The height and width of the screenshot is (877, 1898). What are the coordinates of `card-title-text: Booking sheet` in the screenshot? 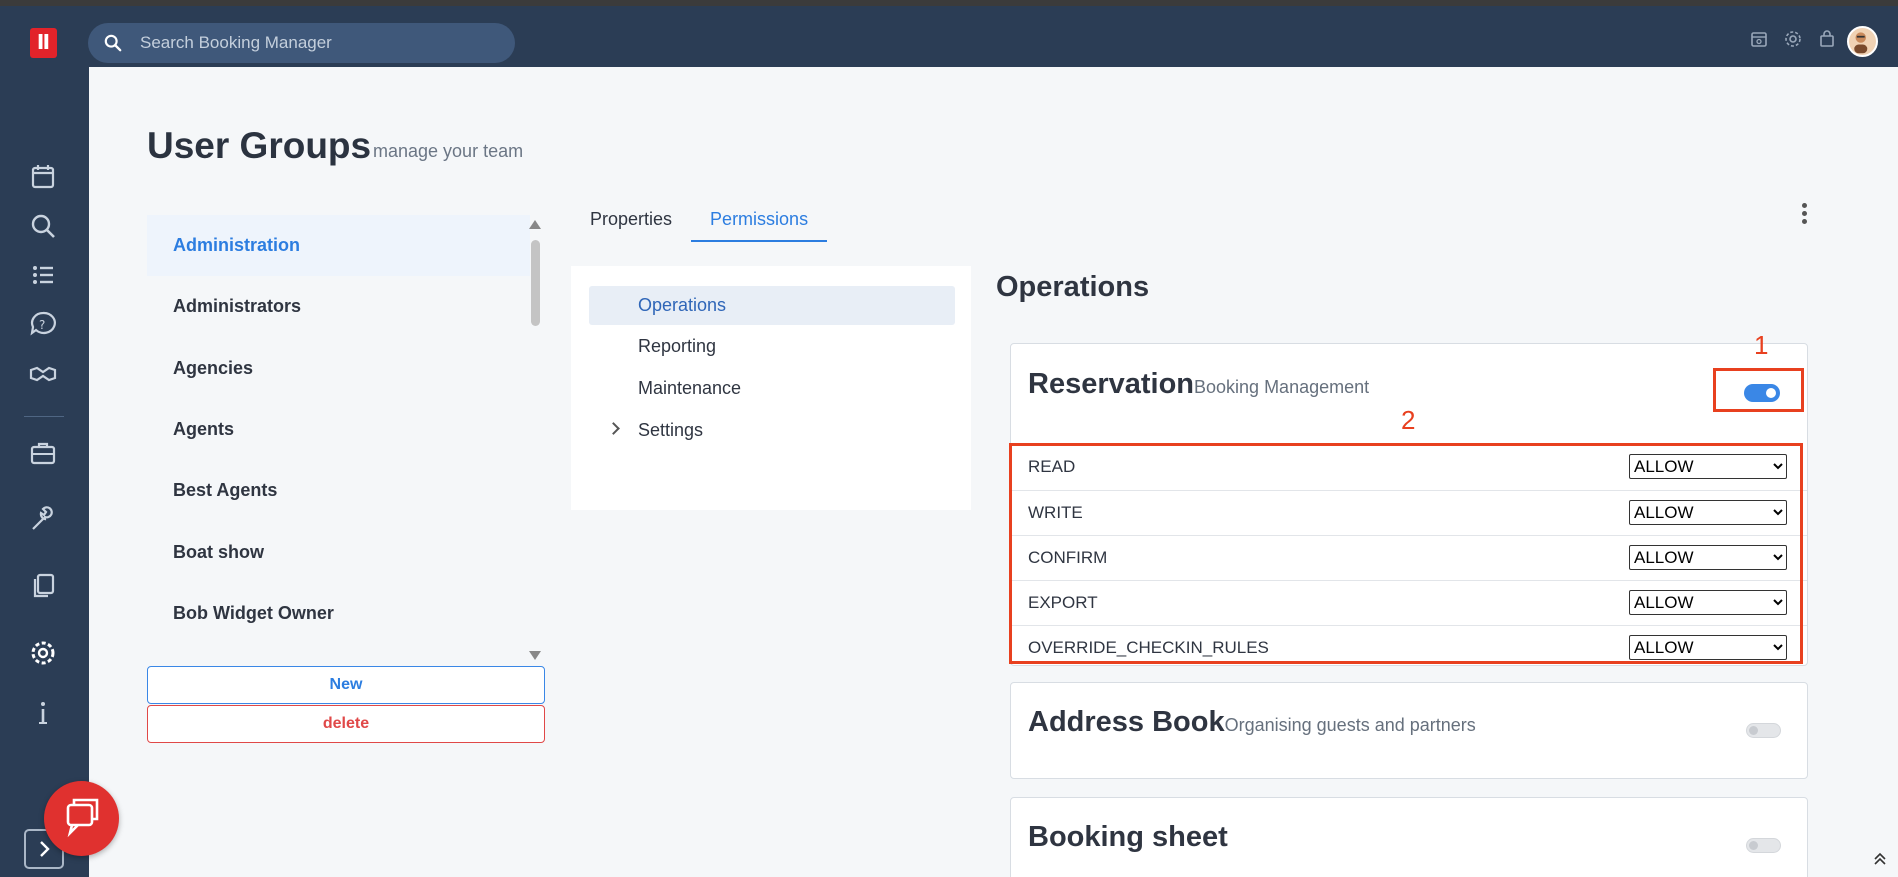 It's located at (1128, 837).